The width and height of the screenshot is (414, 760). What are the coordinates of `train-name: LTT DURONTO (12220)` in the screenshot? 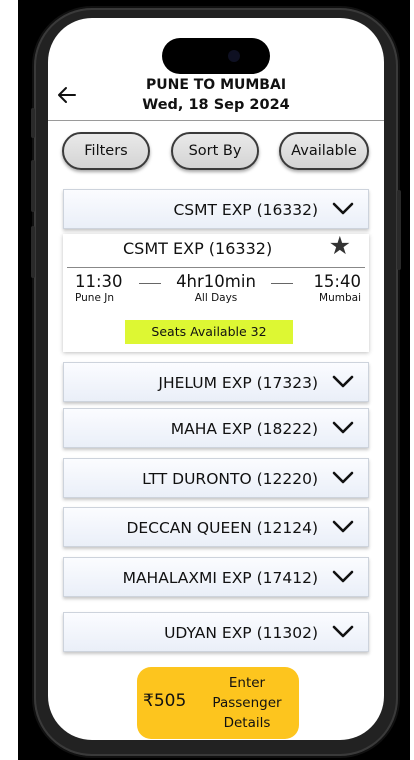 It's located at (230, 479).